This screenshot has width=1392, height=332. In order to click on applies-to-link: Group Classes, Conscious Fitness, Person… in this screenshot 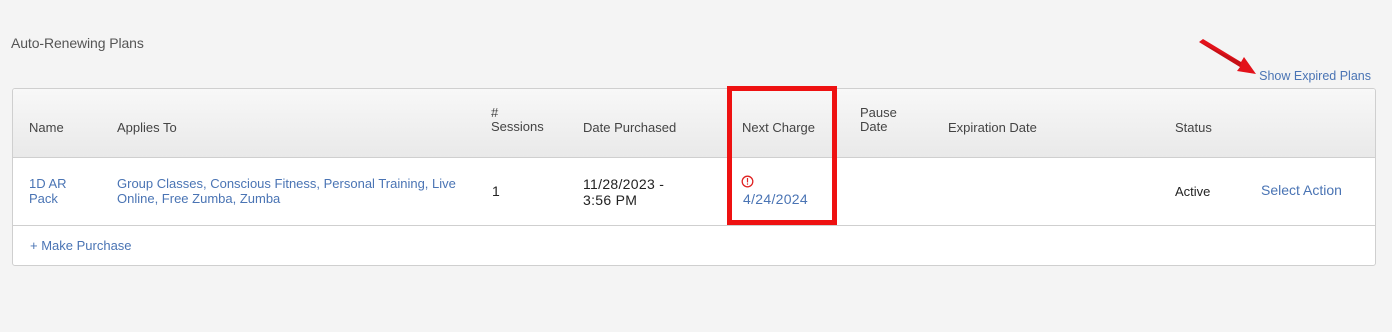, I will do `click(286, 191)`.